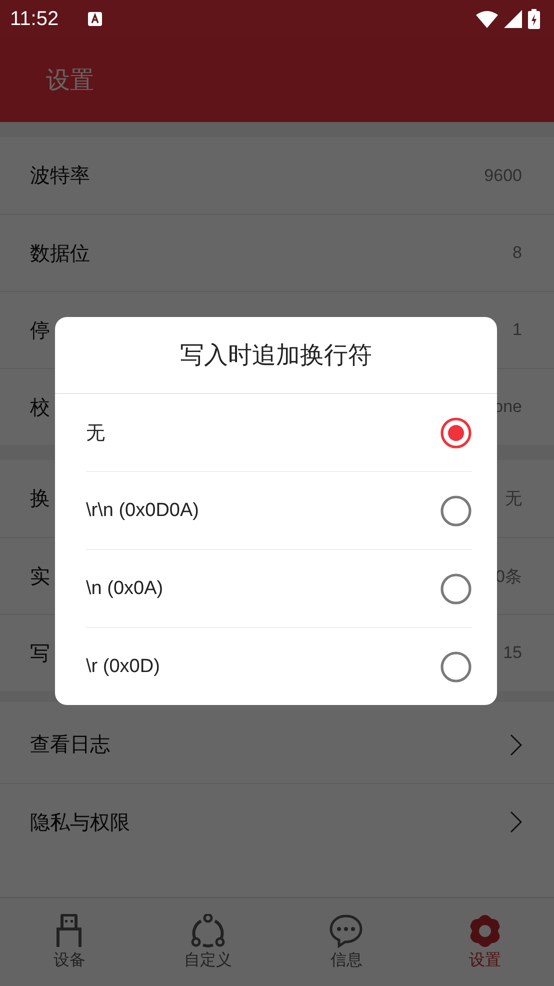 This screenshot has height=986, width=554. I want to click on nav-tab: 自定义, so click(207, 942).